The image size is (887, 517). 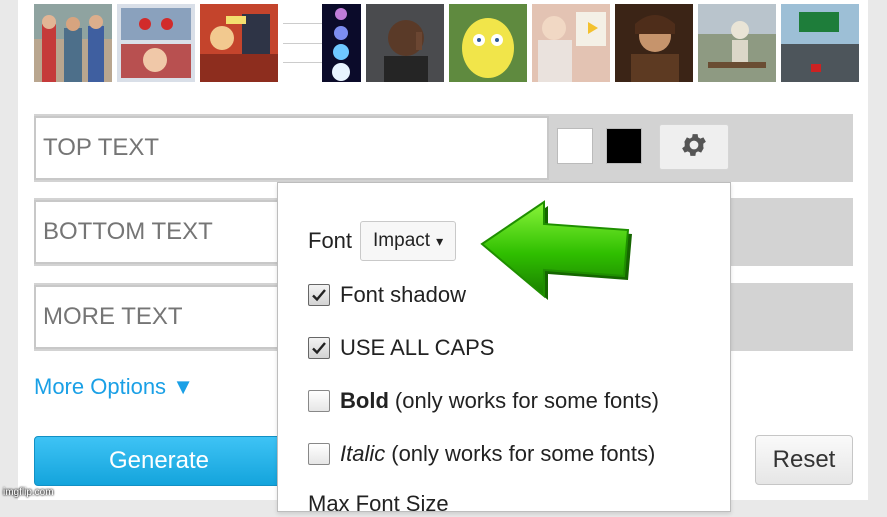 I want to click on generate-button: Generate, so click(x=159, y=461).